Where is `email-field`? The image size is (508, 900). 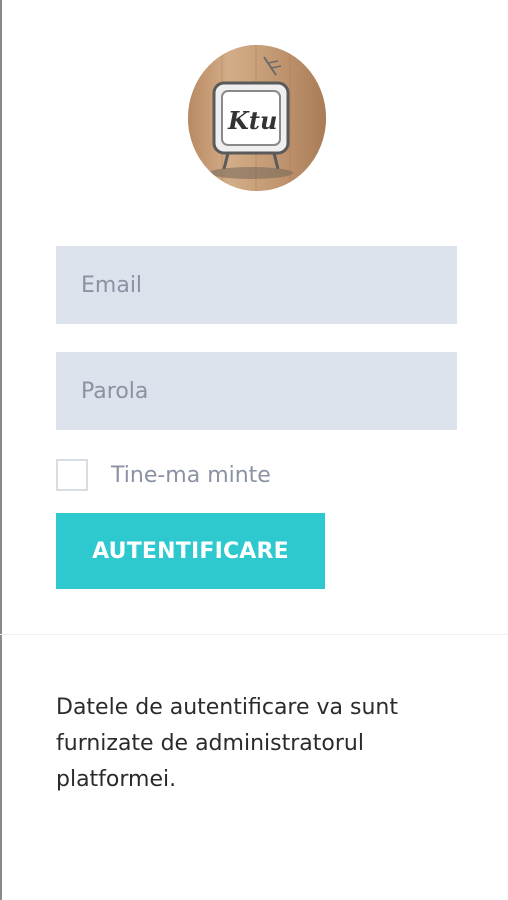
email-field is located at coordinates (256, 285).